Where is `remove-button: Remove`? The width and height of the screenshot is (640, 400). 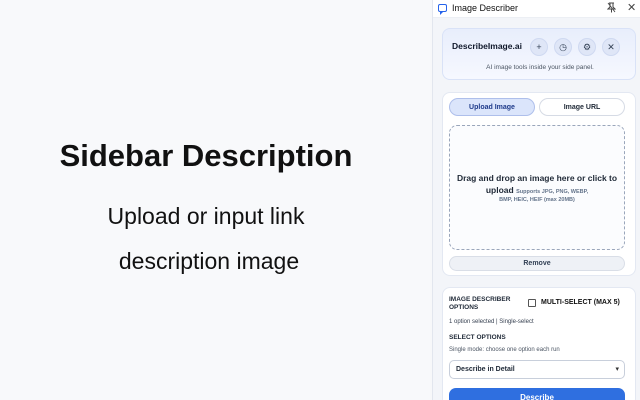
remove-button: Remove is located at coordinates (537, 263).